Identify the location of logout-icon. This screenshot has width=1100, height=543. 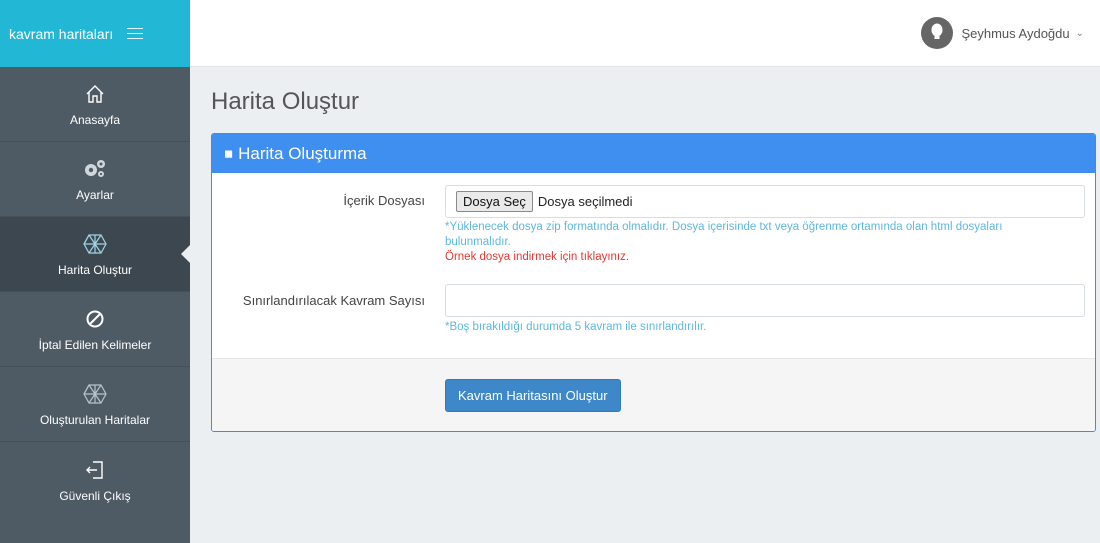
(95, 470).